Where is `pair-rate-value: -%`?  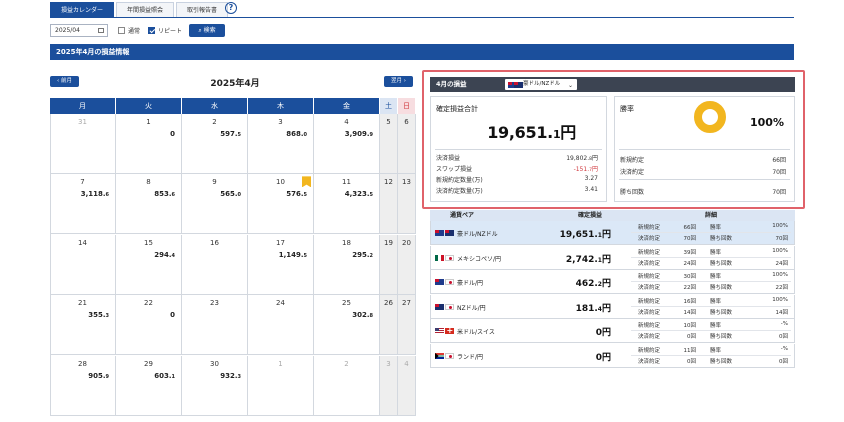 pair-rate-value: -% is located at coordinates (784, 348).